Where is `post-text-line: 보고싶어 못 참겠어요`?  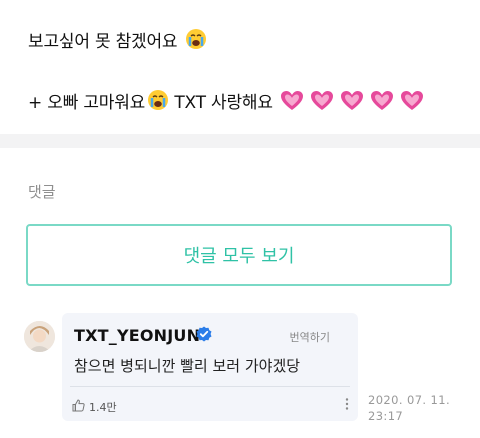
post-text-line: 보고싶어 못 참겠어요 is located at coordinates (117, 41).